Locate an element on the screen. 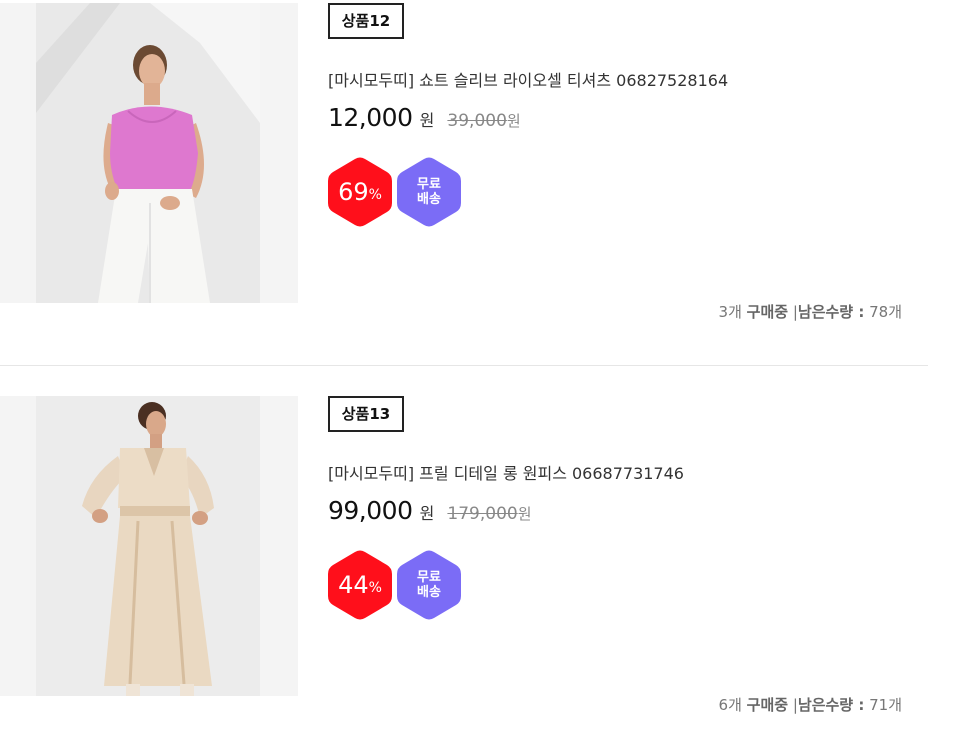  stock-info: 6개 구매중 |남은수량 : 71개 is located at coordinates (810, 704).